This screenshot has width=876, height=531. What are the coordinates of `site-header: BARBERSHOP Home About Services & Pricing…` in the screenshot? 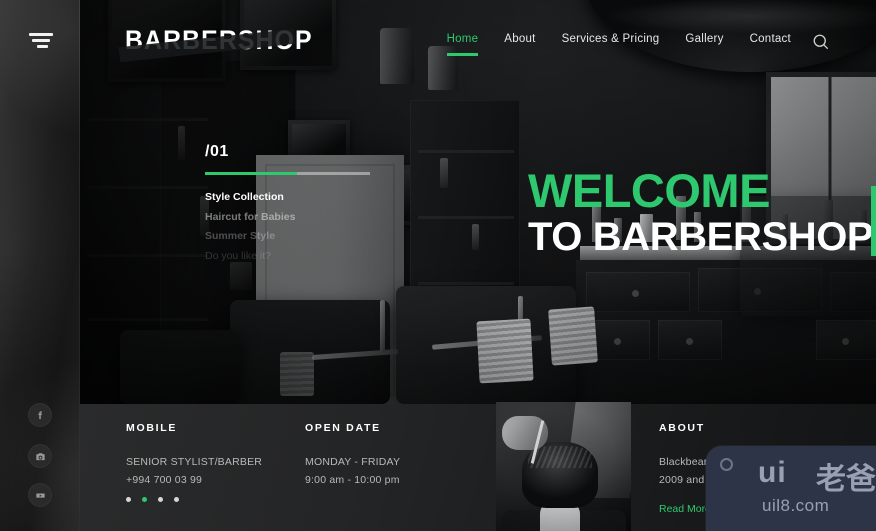 It's located at (478, 42).